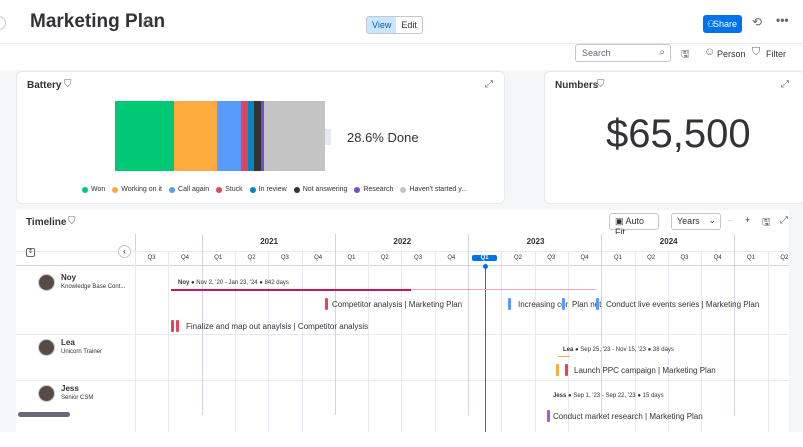 This screenshot has height=447, width=803. Describe the element at coordinates (194, 189) in the screenshot. I see `legend-label: Call again` at that location.